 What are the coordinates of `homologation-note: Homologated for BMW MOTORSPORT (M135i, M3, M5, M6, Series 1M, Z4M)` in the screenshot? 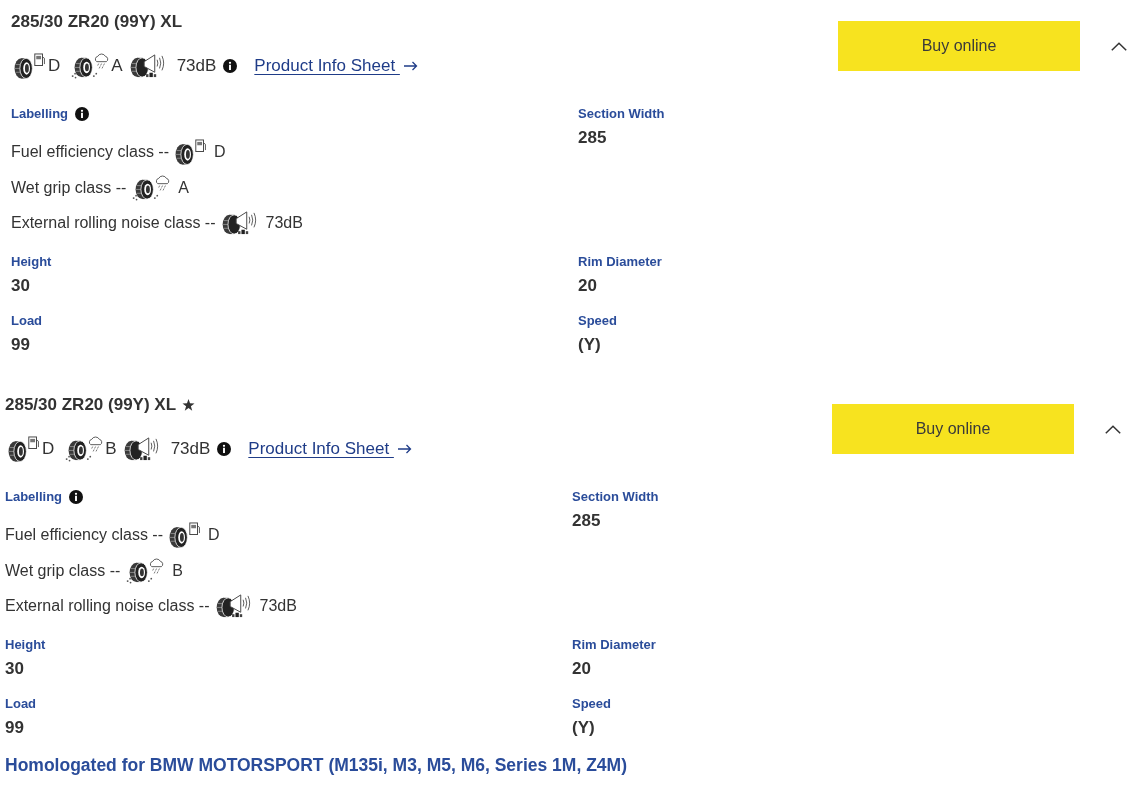 It's located at (316, 765).